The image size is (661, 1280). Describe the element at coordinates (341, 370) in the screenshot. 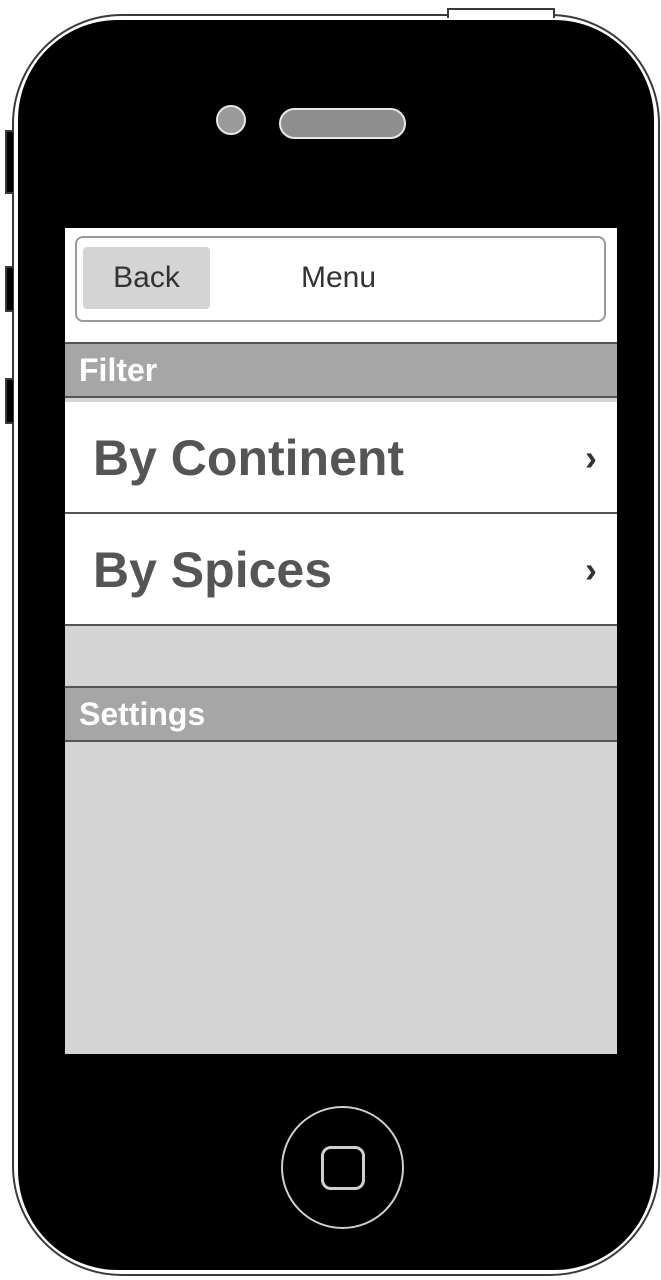

I see `section-header-filter: Filter` at that location.